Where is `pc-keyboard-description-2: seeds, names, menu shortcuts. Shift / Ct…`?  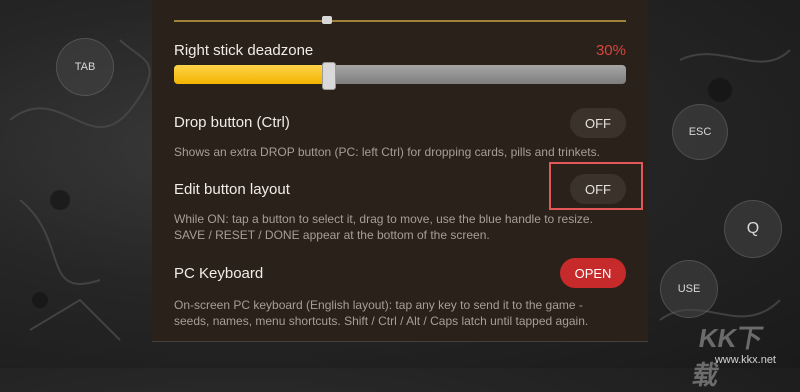 pc-keyboard-description-2: seeds, names, menu shortcuts. Shift / Ct… is located at coordinates (381, 321).